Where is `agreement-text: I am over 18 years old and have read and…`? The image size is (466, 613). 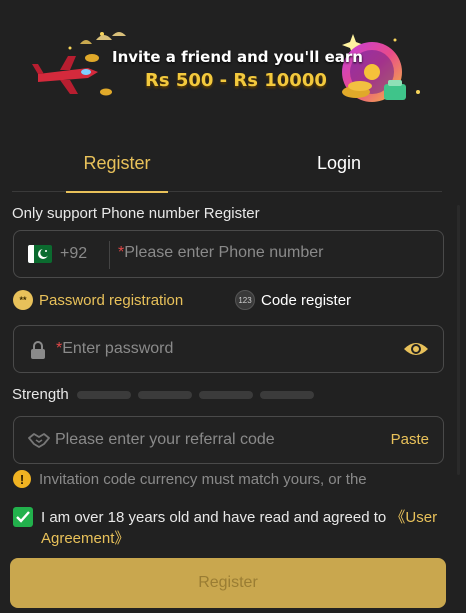
agreement-text: I am over 18 years old and have read and… is located at coordinates (216, 517).